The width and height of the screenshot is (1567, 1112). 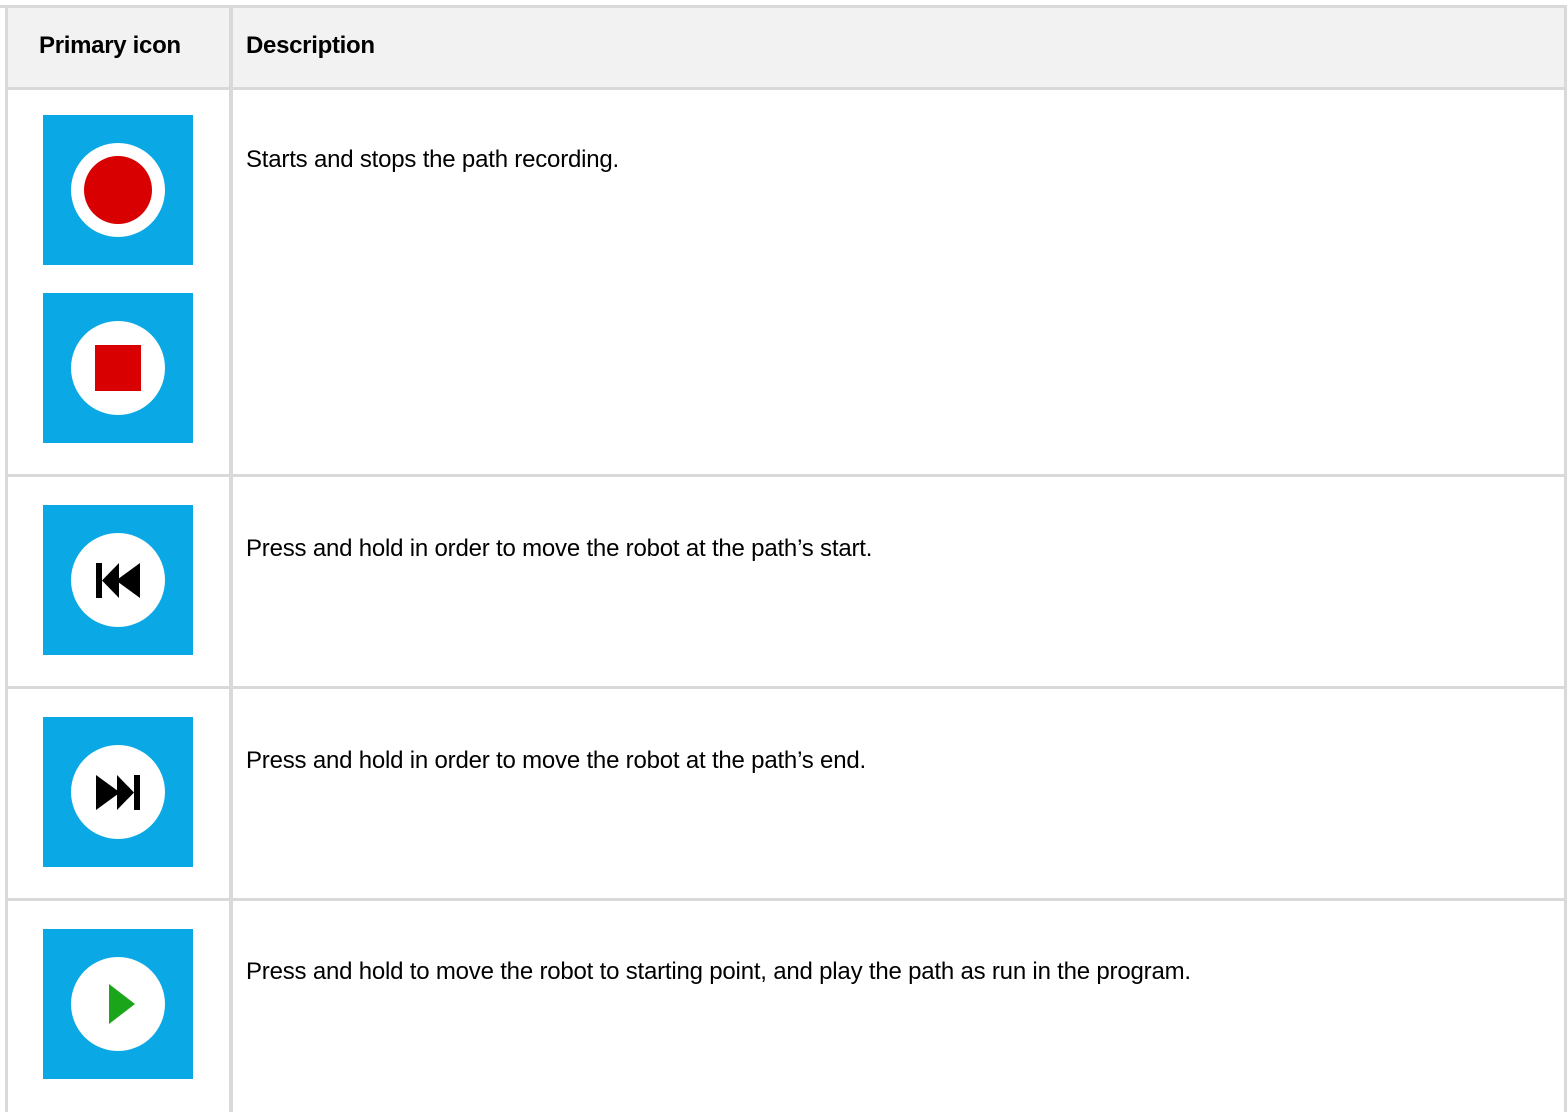 What do you see at coordinates (787, 48) in the screenshot?
I see `table-header` at bounding box center [787, 48].